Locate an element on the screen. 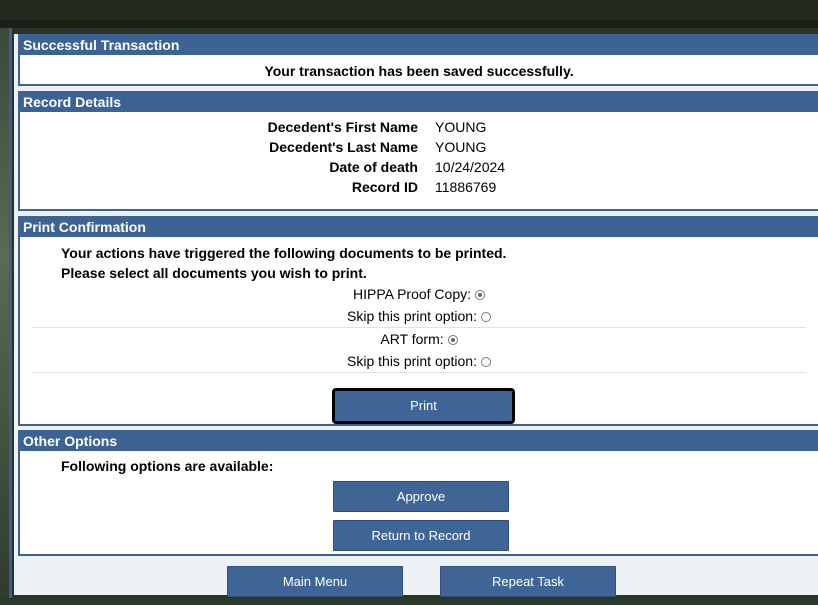 Image resolution: width=818 pixels, height=605 pixels. date-of-death-label: Date of death is located at coordinates (373, 167).